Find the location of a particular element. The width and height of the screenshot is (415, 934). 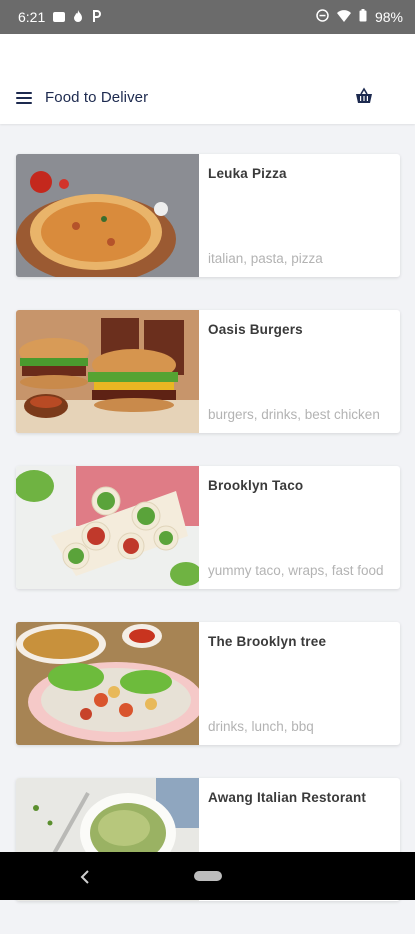

image-icon is located at coordinates (59, 17).